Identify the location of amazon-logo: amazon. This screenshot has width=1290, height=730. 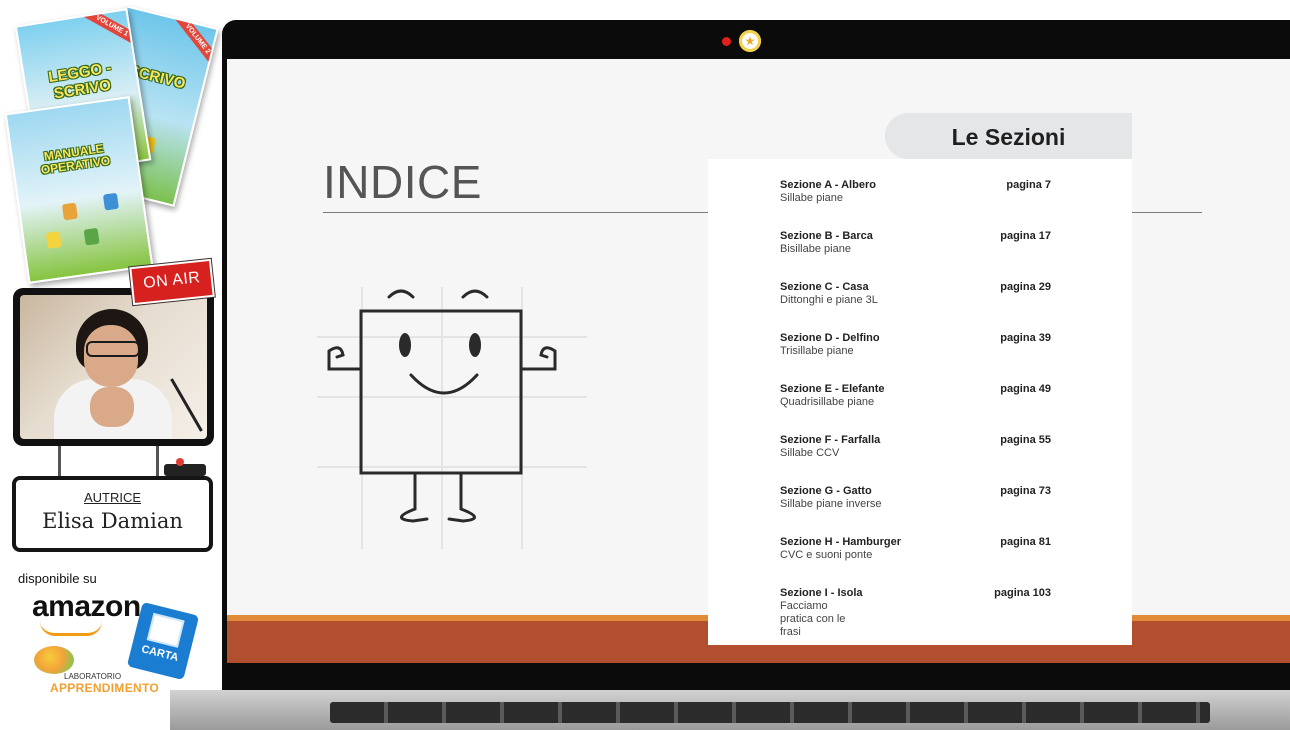
(86, 606).